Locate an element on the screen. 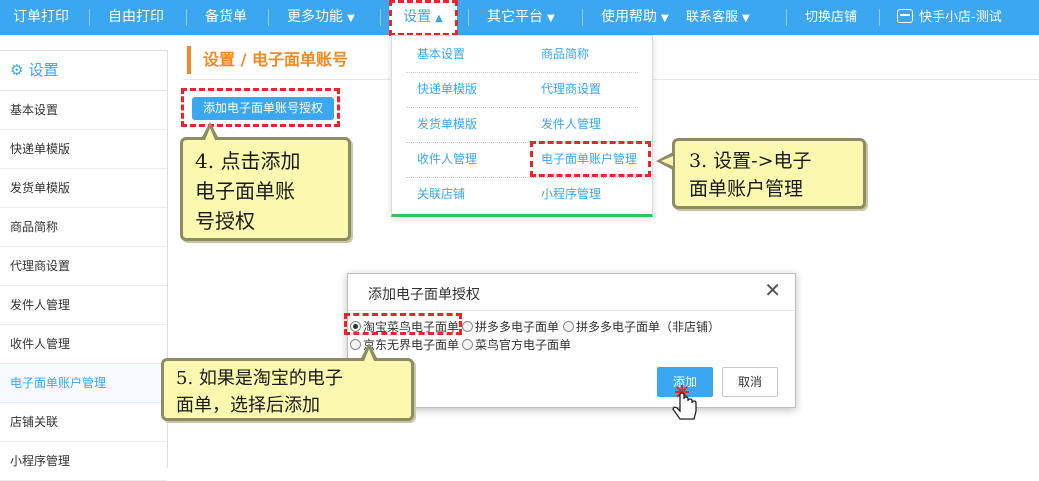 This screenshot has width=1039, height=481. gear-icon: ⚙ is located at coordinates (17, 70).